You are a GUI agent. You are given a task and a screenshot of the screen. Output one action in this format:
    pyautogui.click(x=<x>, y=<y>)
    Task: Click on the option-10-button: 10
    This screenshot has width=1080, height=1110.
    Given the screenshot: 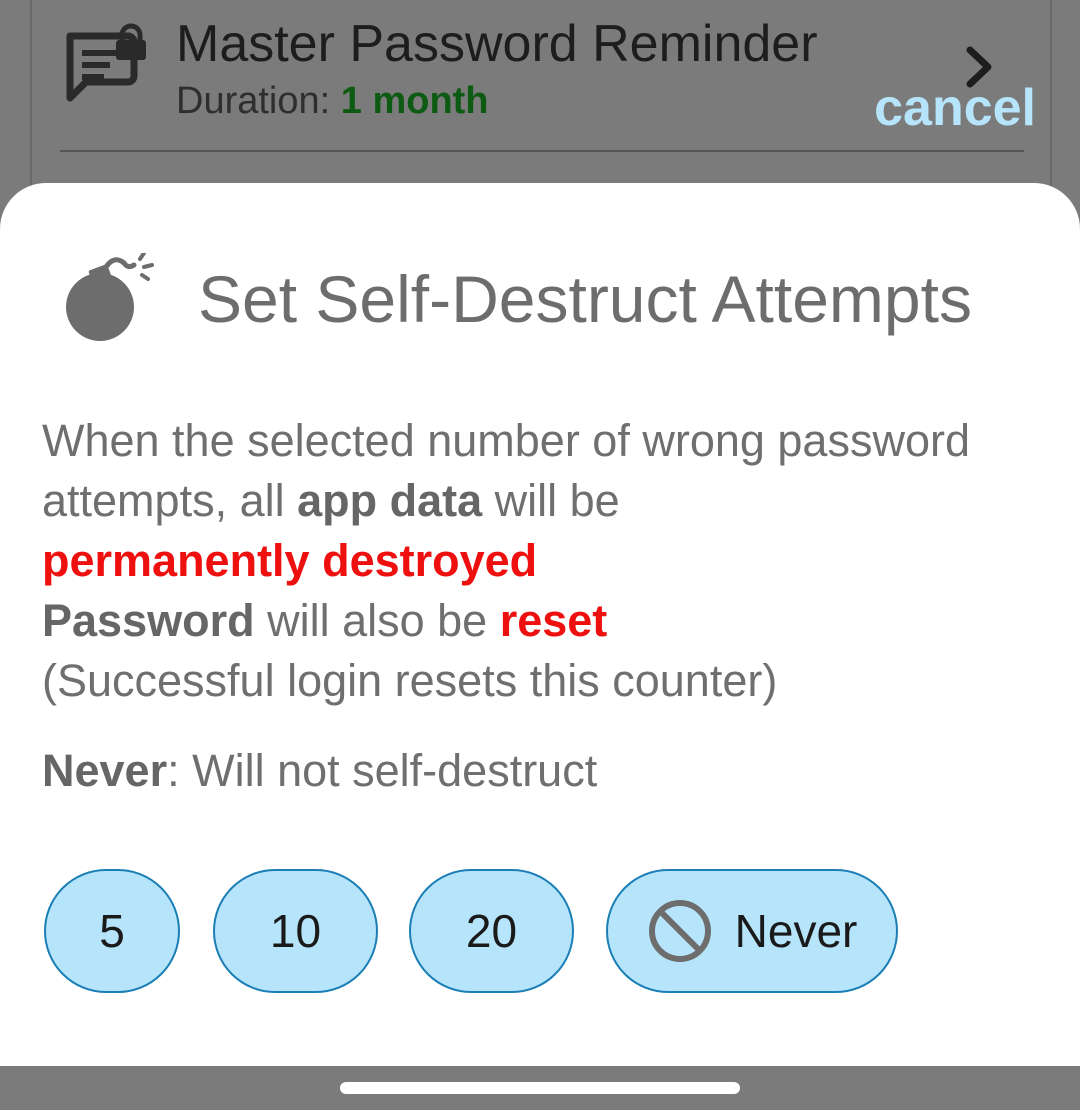 What is the action you would take?
    pyautogui.click(x=295, y=931)
    